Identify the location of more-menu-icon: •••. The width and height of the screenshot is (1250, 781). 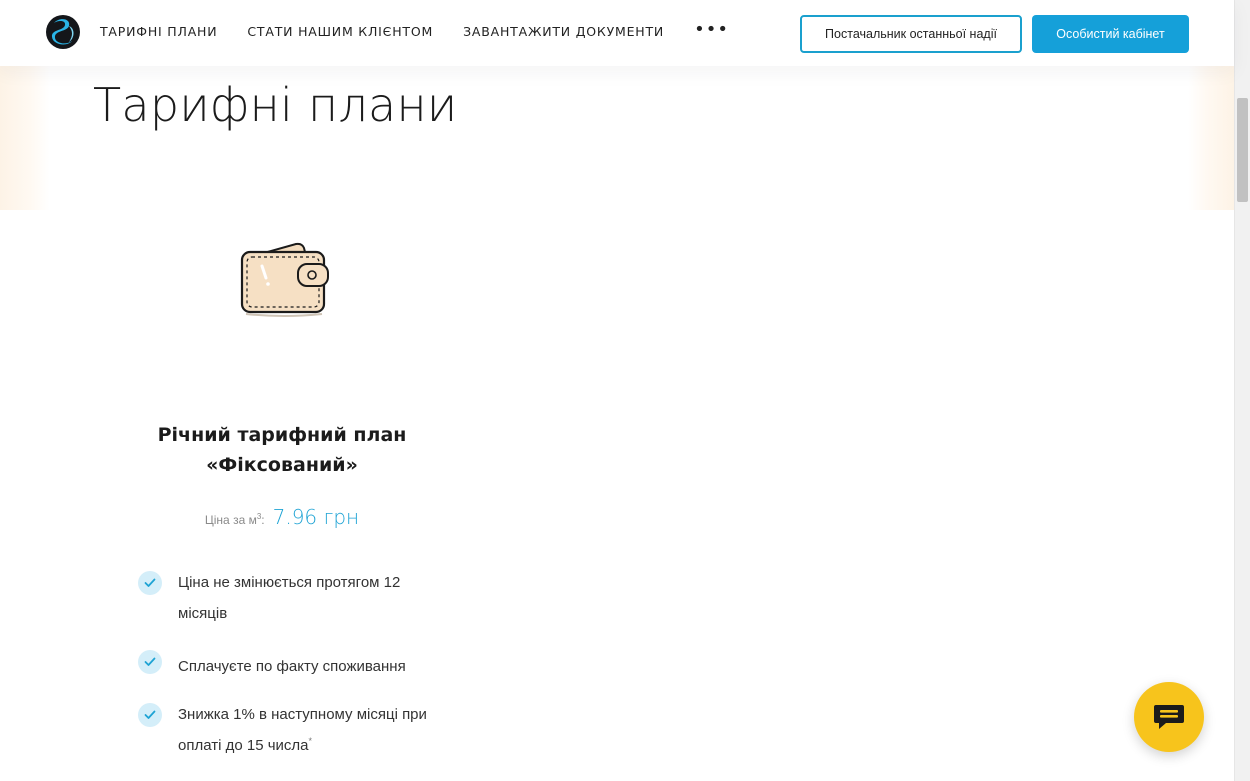
(711, 29).